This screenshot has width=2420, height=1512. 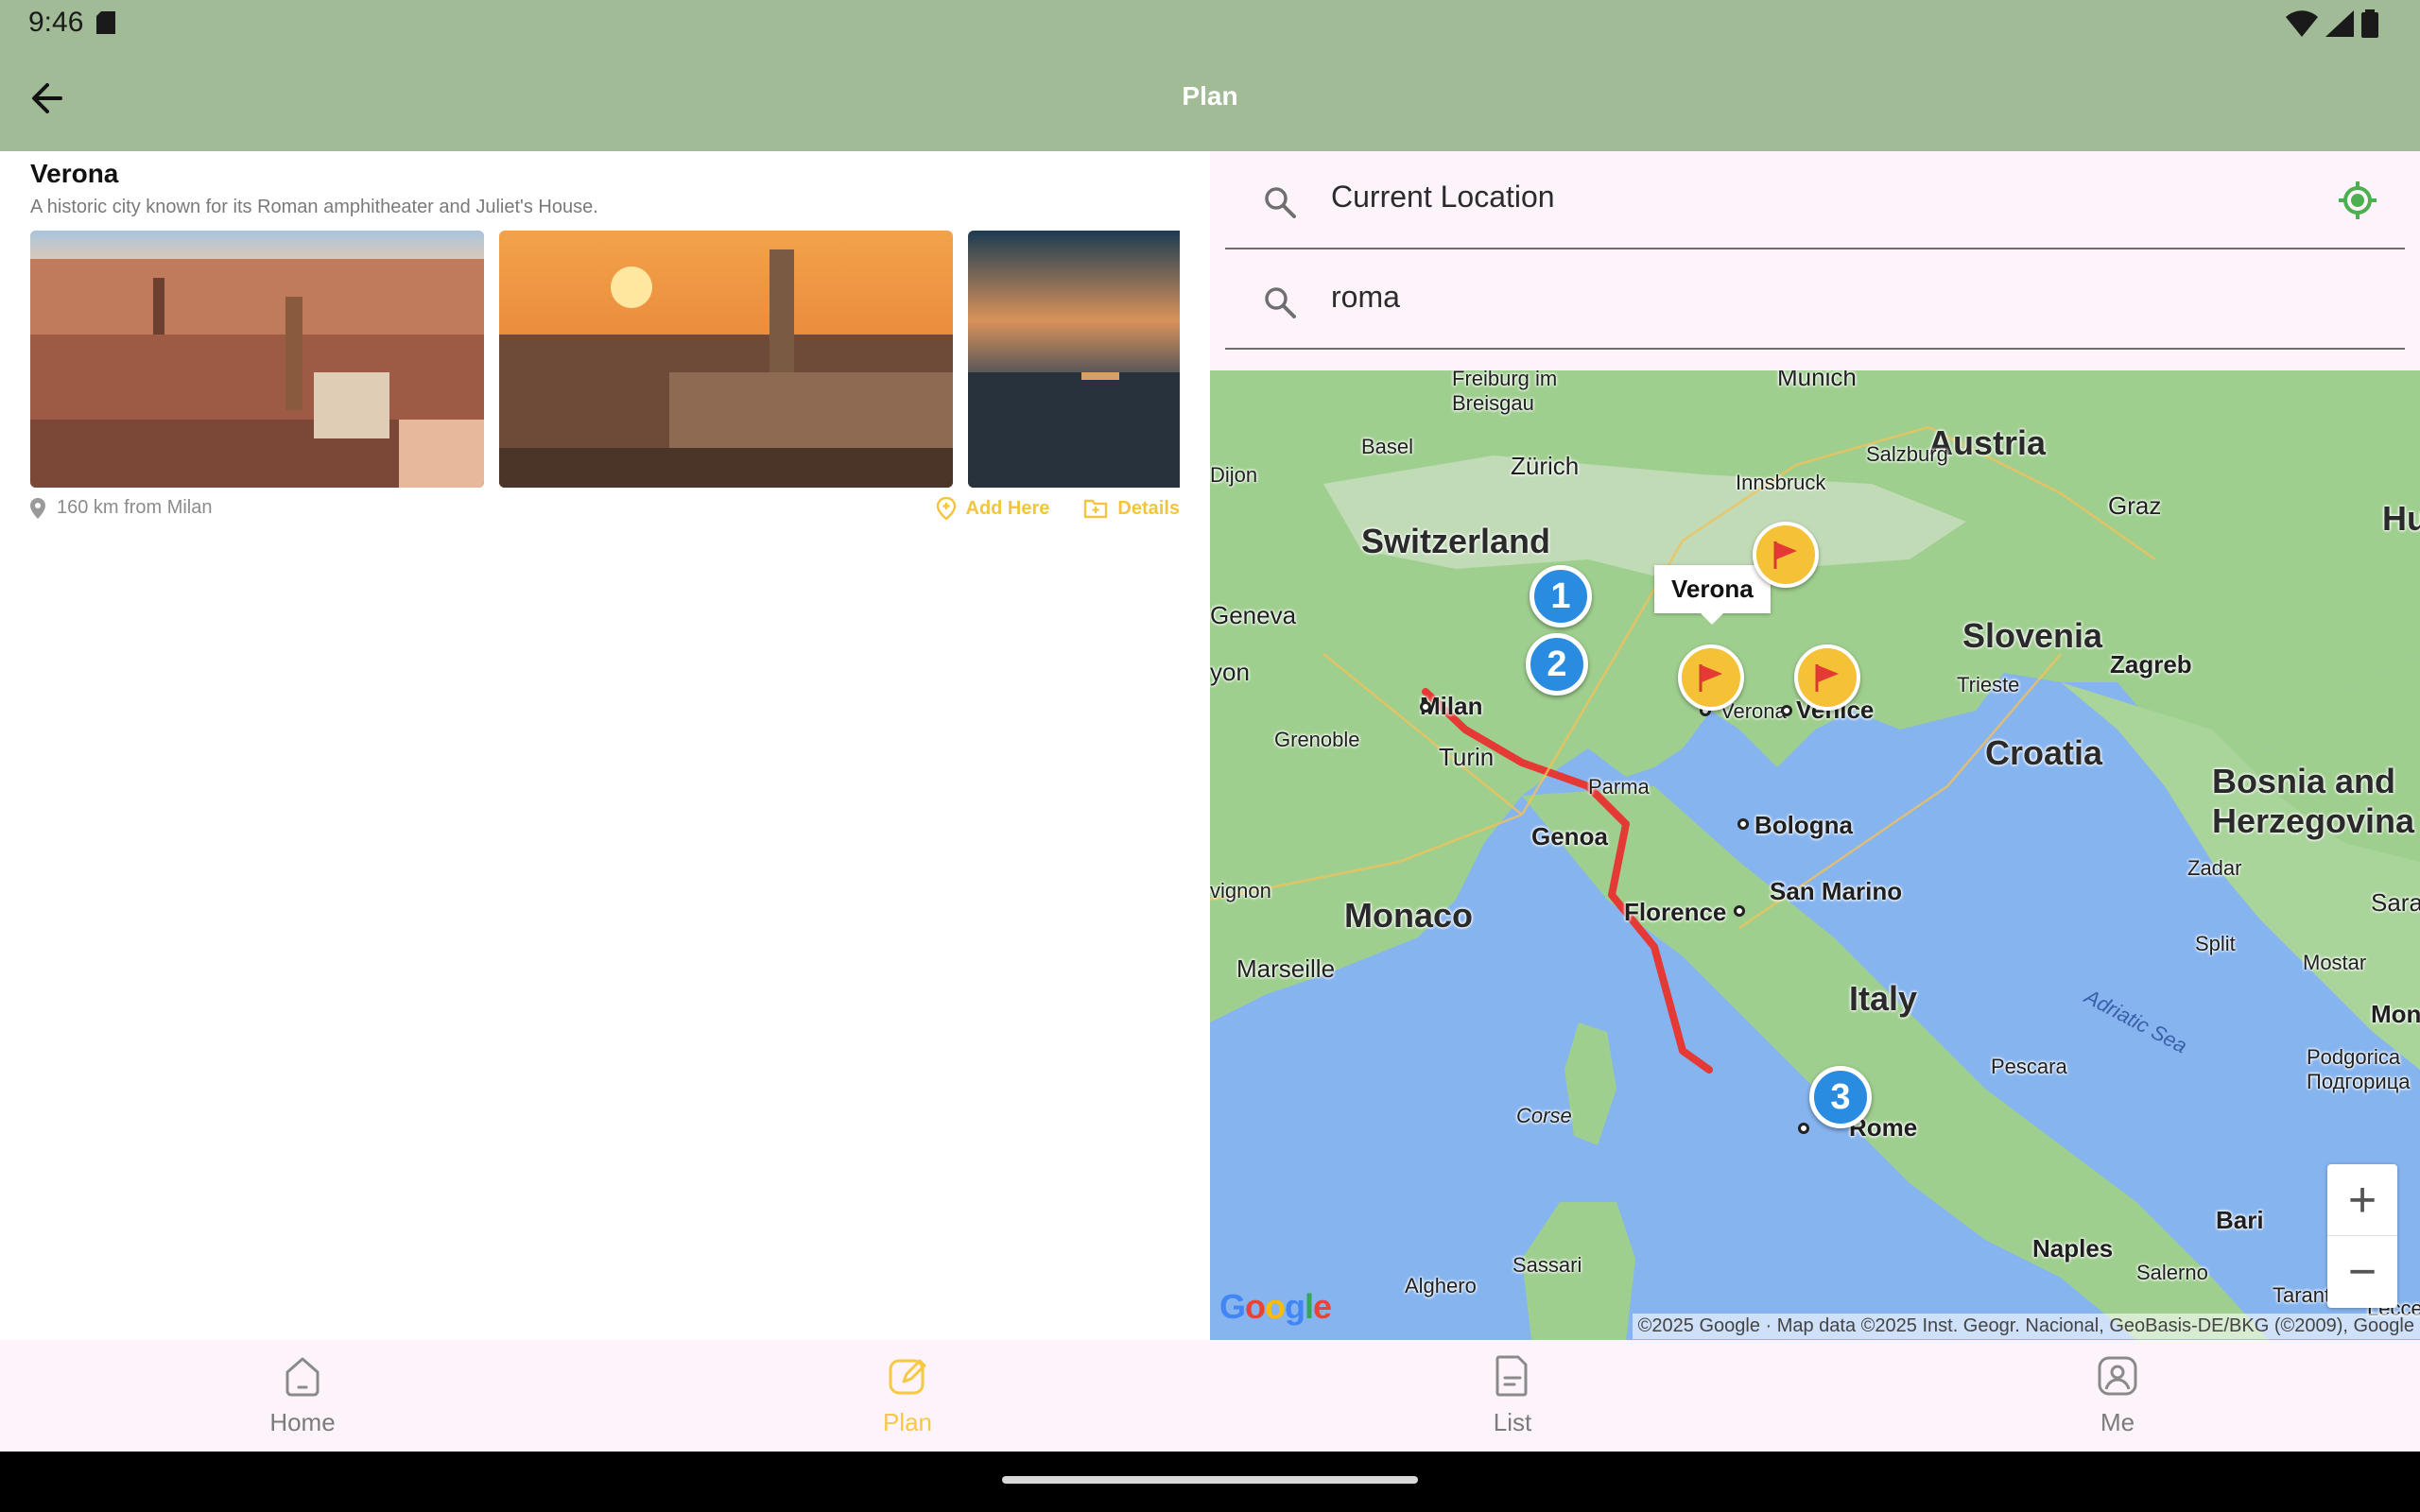 What do you see at coordinates (2214, 868) in the screenshot?
I see `map-city-label: Zadar` at bounding box center [2214, 868].